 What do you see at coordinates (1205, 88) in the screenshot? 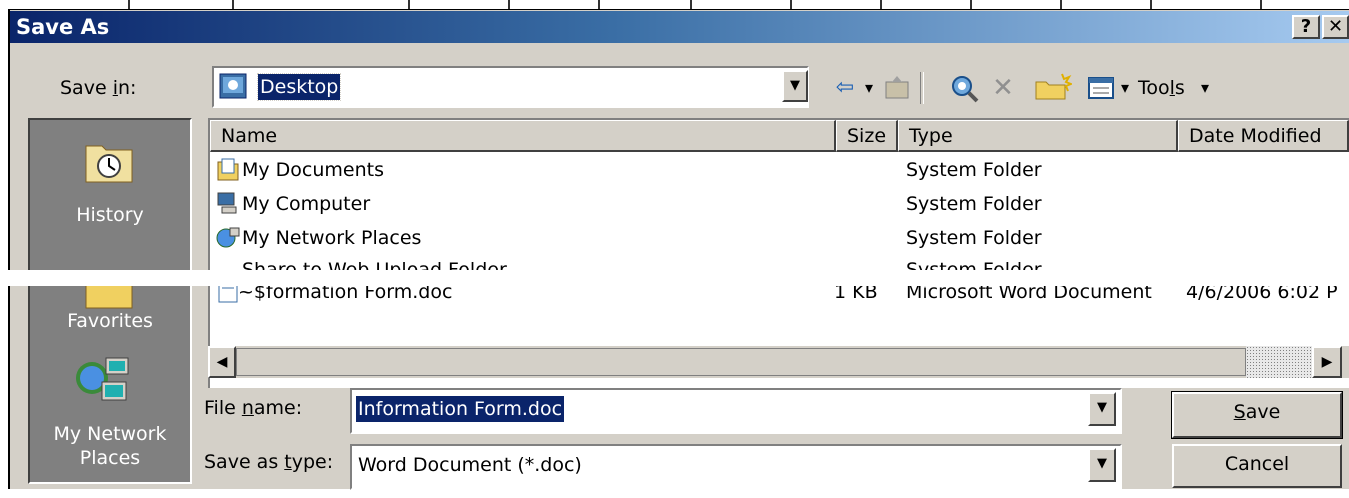
I see `tools-dropdown-icon: ▾` at bounding box center [1205, 88].